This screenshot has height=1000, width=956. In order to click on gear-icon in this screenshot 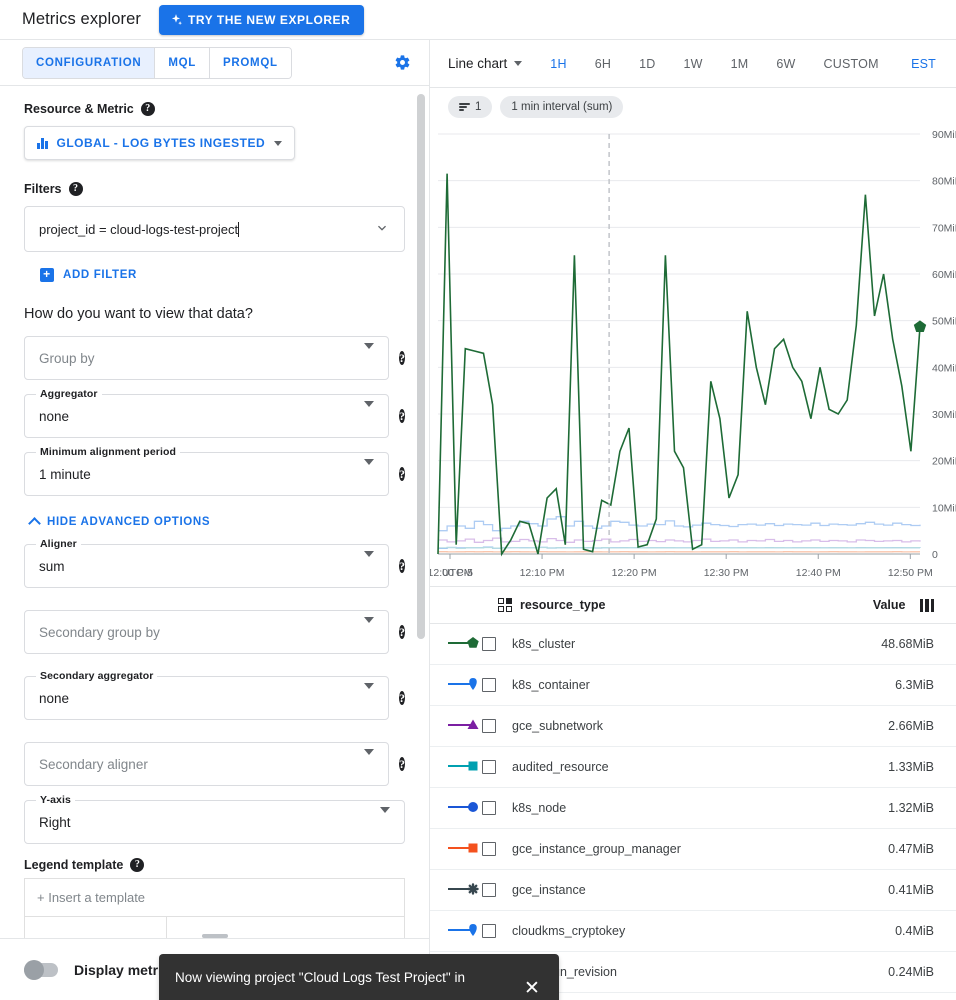, I will do `click(402, 62)`.